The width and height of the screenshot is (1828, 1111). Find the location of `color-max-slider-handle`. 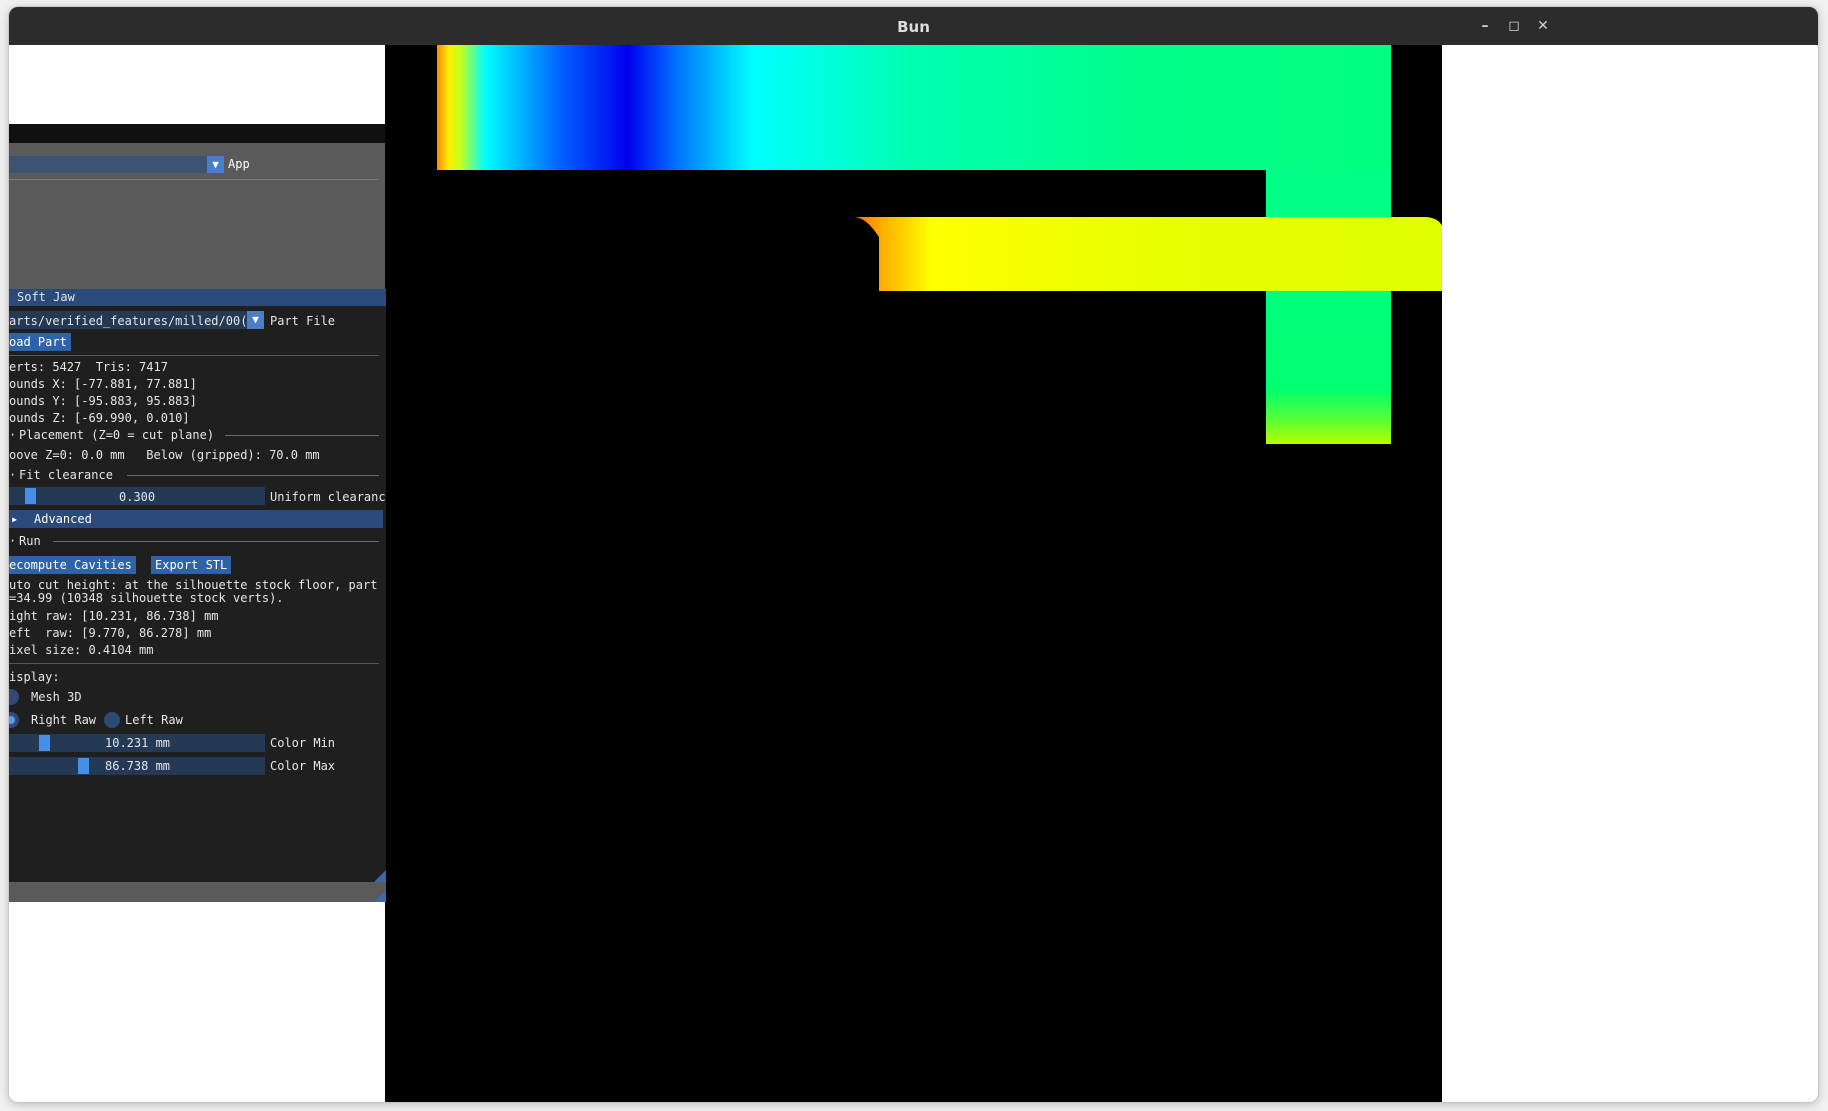

color-max-slider-handle is located at coordinates (83, 766).